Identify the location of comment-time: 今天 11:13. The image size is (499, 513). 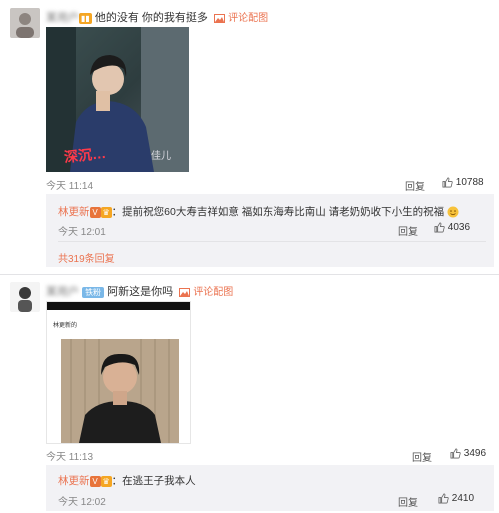
(70, 457).